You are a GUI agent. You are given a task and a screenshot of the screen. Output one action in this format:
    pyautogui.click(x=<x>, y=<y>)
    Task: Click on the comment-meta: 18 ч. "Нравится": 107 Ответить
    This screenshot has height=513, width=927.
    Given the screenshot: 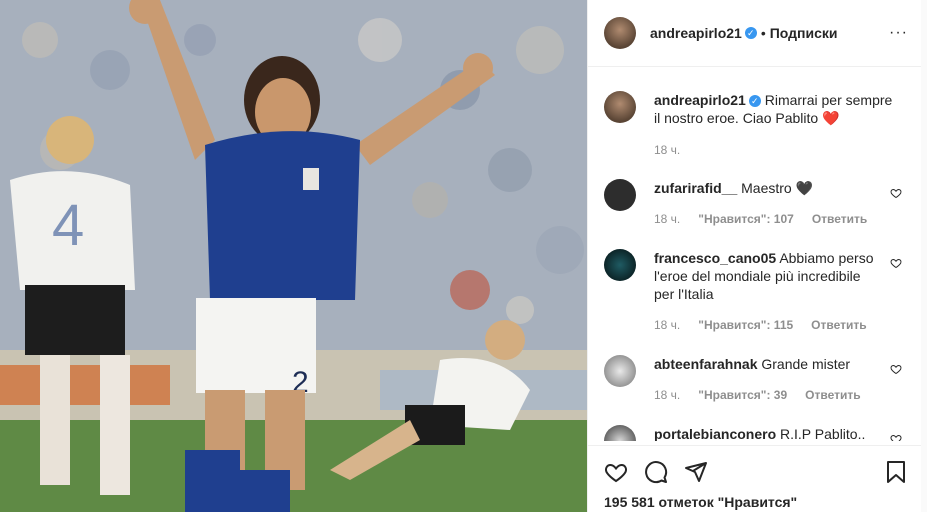 What is the action you would take?
    pyautogui.click(x=760, y=219)
    